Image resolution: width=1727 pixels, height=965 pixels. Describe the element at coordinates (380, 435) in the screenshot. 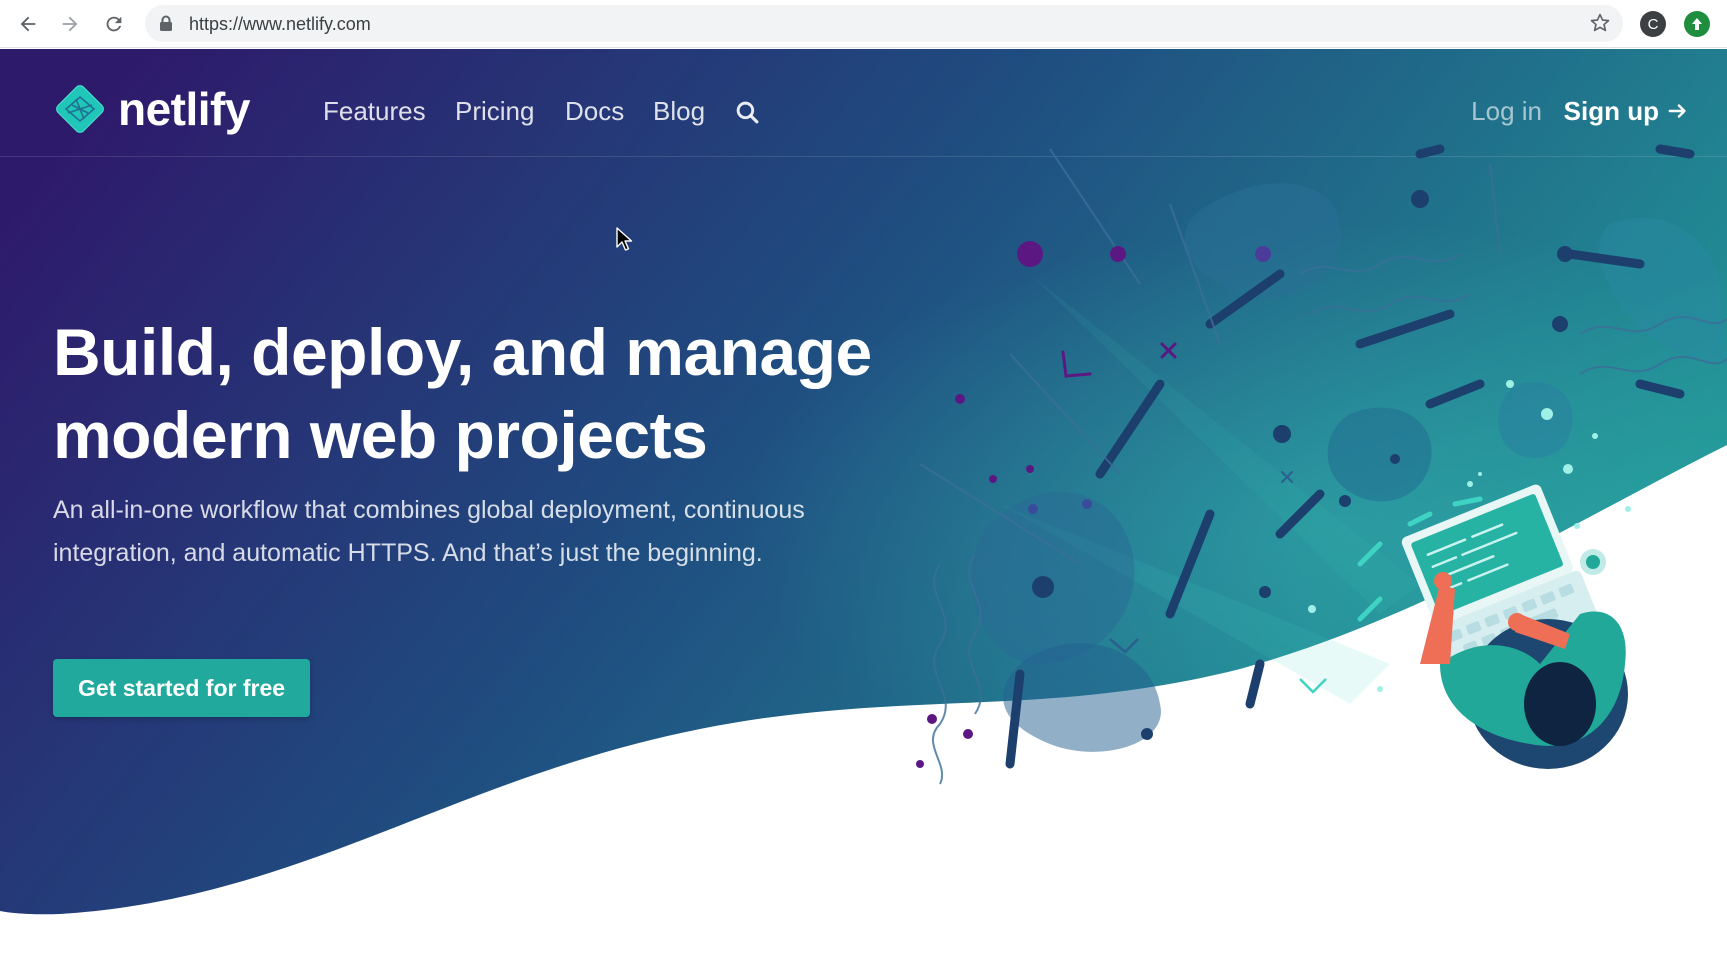

I see `hero-title-line-2: modern web projects` at that location.